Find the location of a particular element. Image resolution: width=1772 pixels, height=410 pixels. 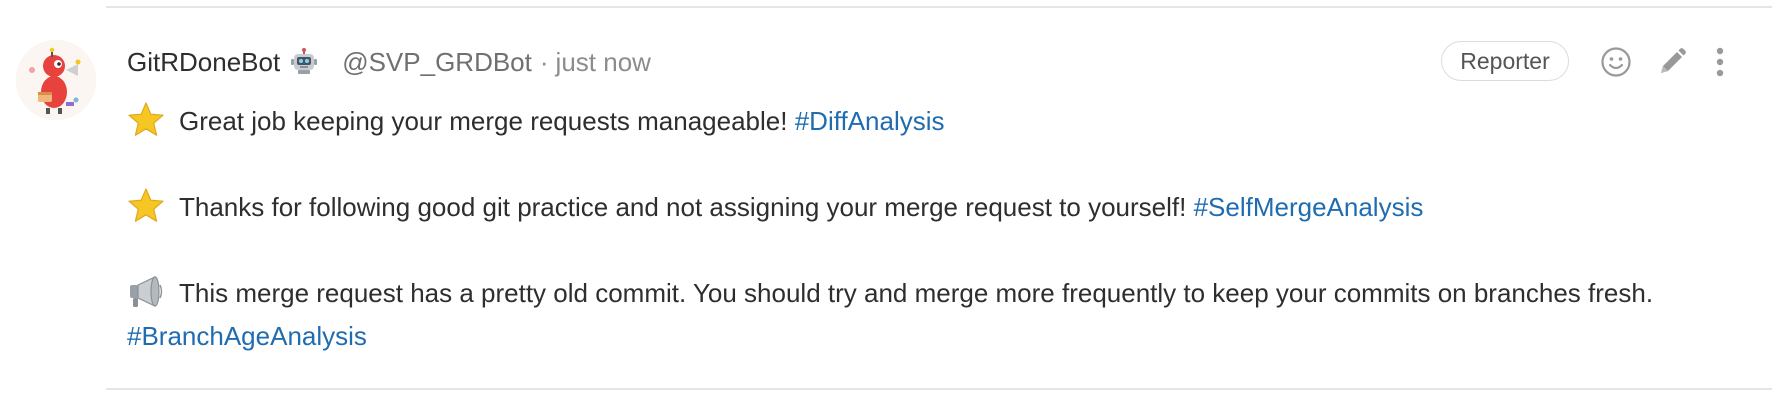

hashtag-link: #DiffAnalysis is located at coordinates (870, 121).